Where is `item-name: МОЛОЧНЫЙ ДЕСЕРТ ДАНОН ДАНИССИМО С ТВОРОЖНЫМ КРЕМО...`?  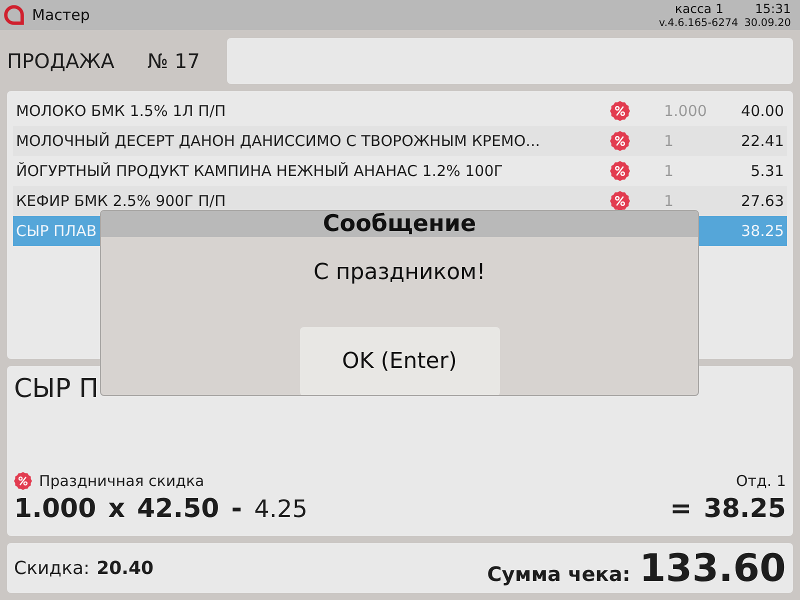
item-name: МОЛОЧНЫЙ ДЕСЕРТ ДАНОН ДАНИССИМО С ТВОРОЖНЫМ КРЕМО... is located at coordinates (278, 141).